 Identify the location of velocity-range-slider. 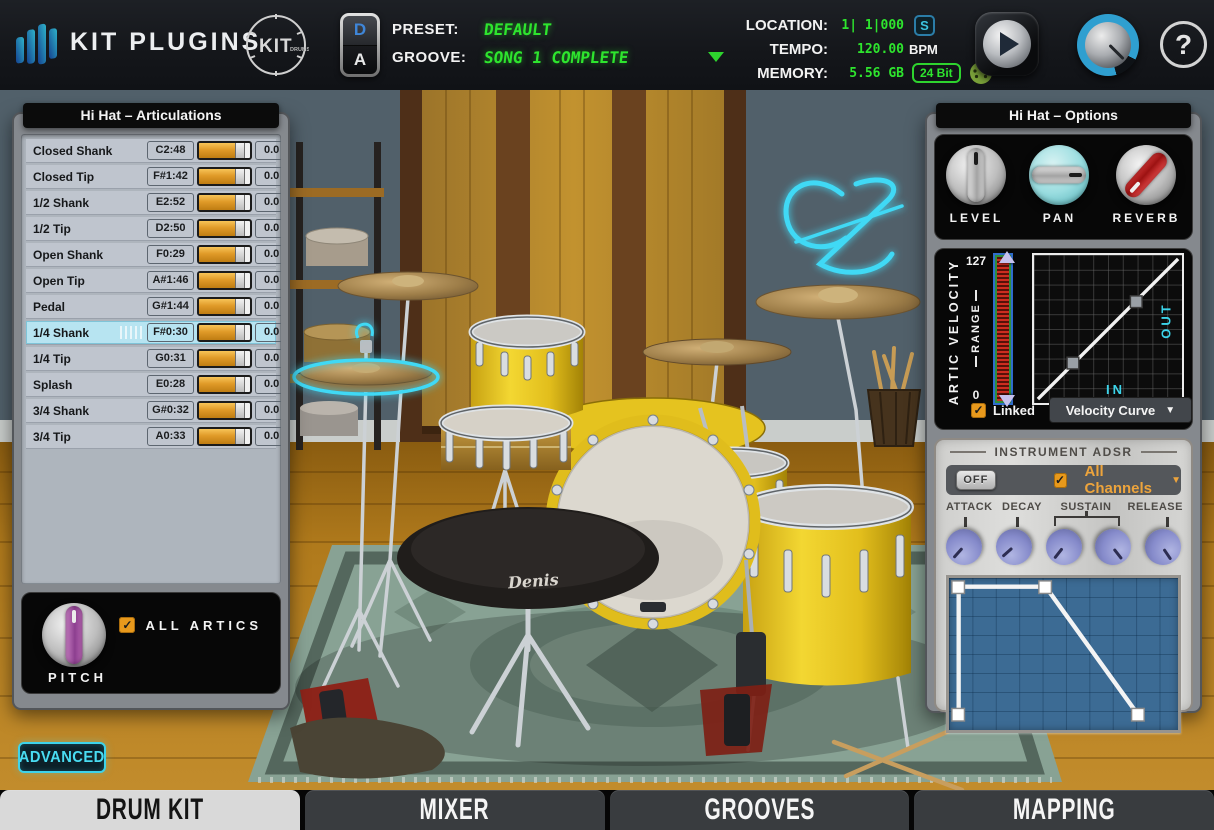
(1004, 329).